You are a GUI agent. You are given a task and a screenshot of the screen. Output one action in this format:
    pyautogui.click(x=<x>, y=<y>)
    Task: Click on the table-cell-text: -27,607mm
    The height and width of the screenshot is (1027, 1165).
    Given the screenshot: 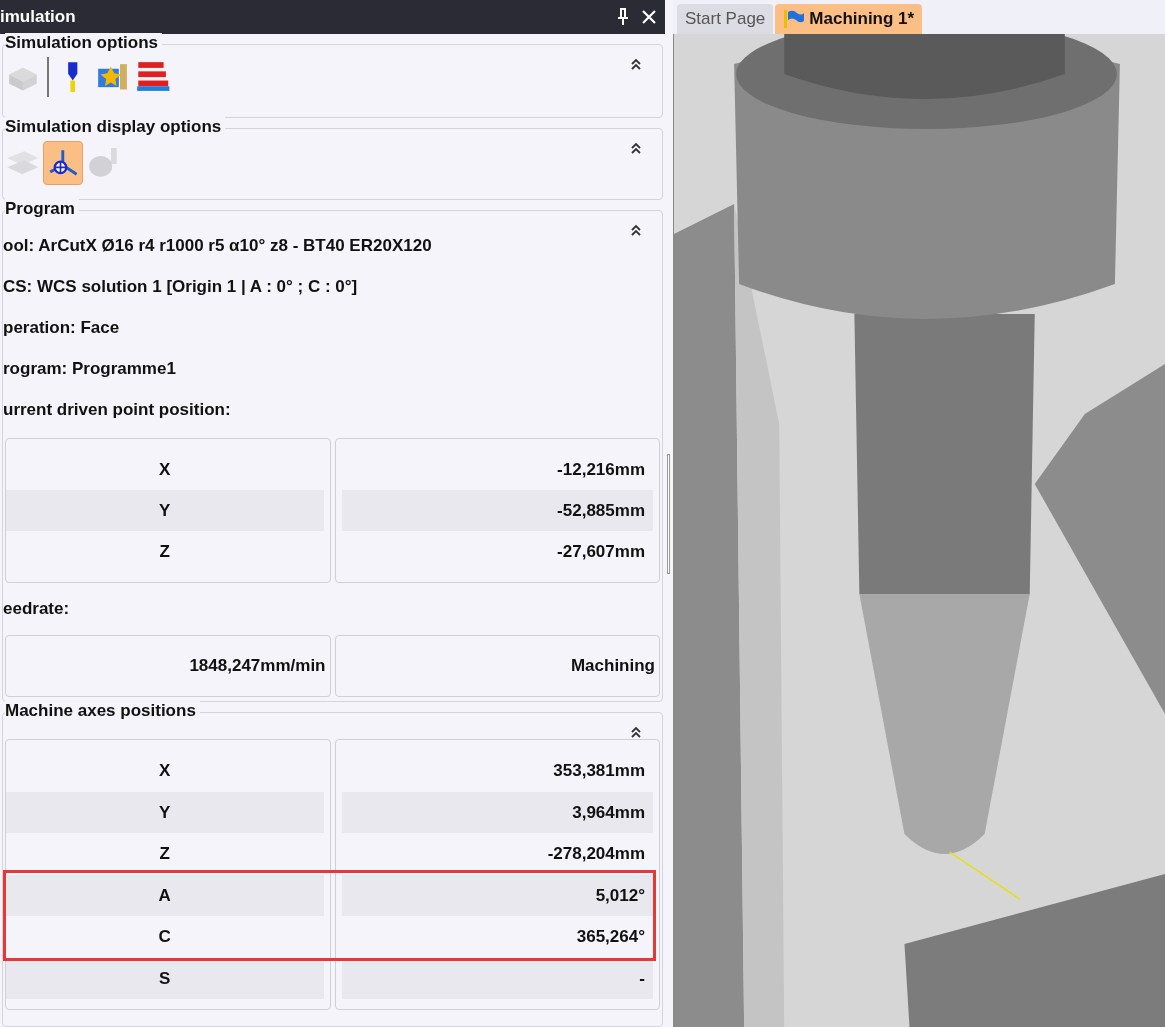 What is the action you would take?
    pyautogui.click(x=601, y=551)
    